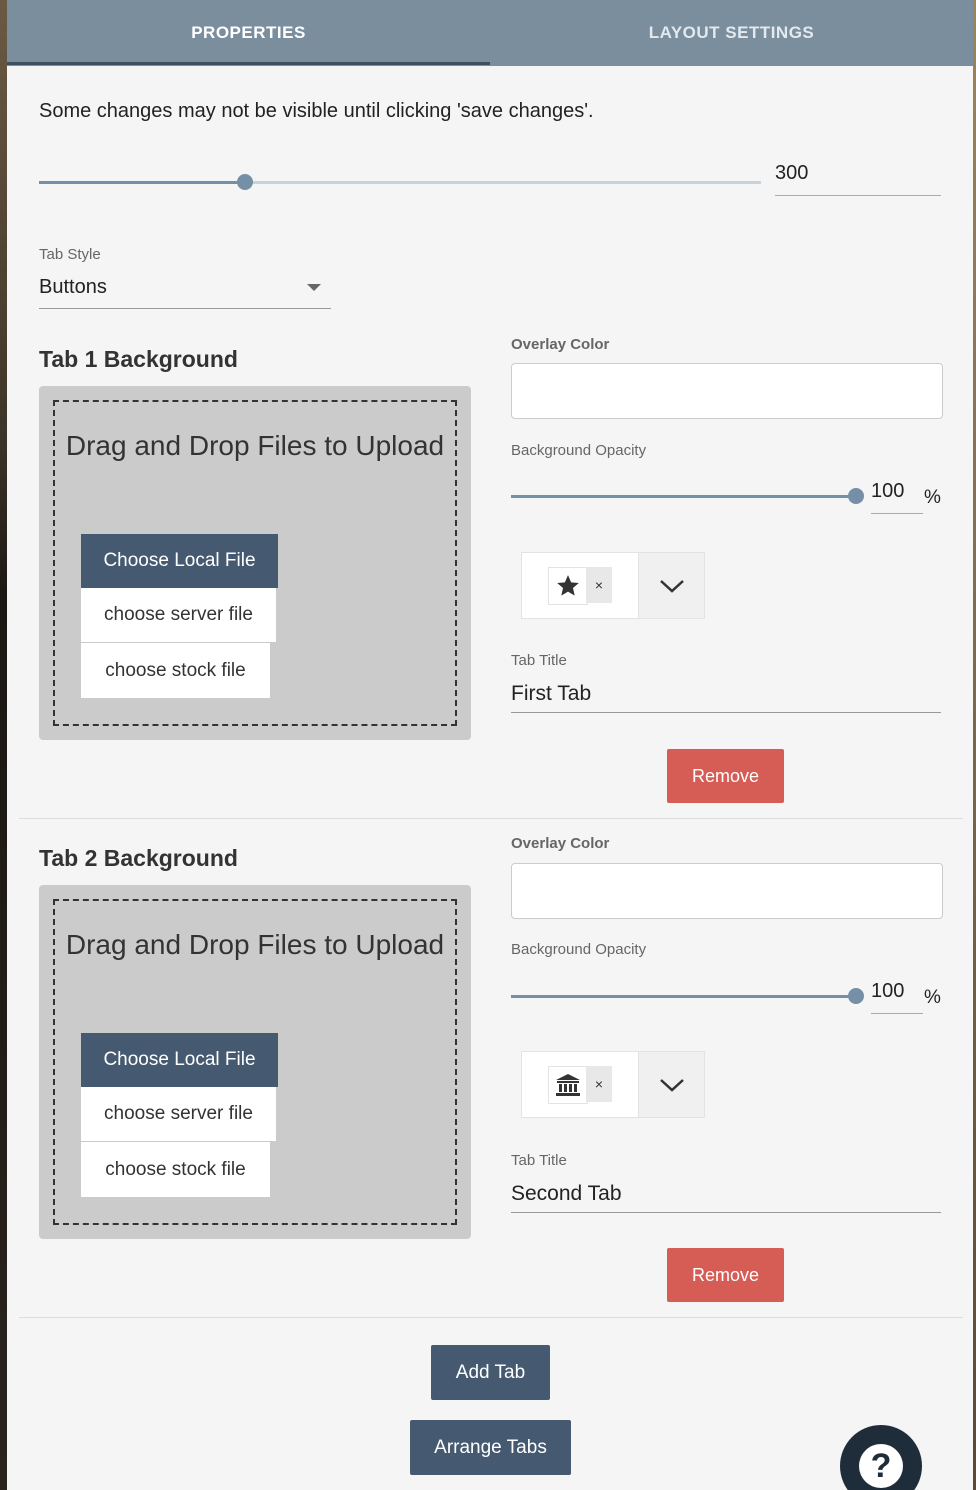 The width and height of the screenshot is (976, 1490). I want to click on arrange-tabs-button: Arrange Tabs, so click(490, 1447).